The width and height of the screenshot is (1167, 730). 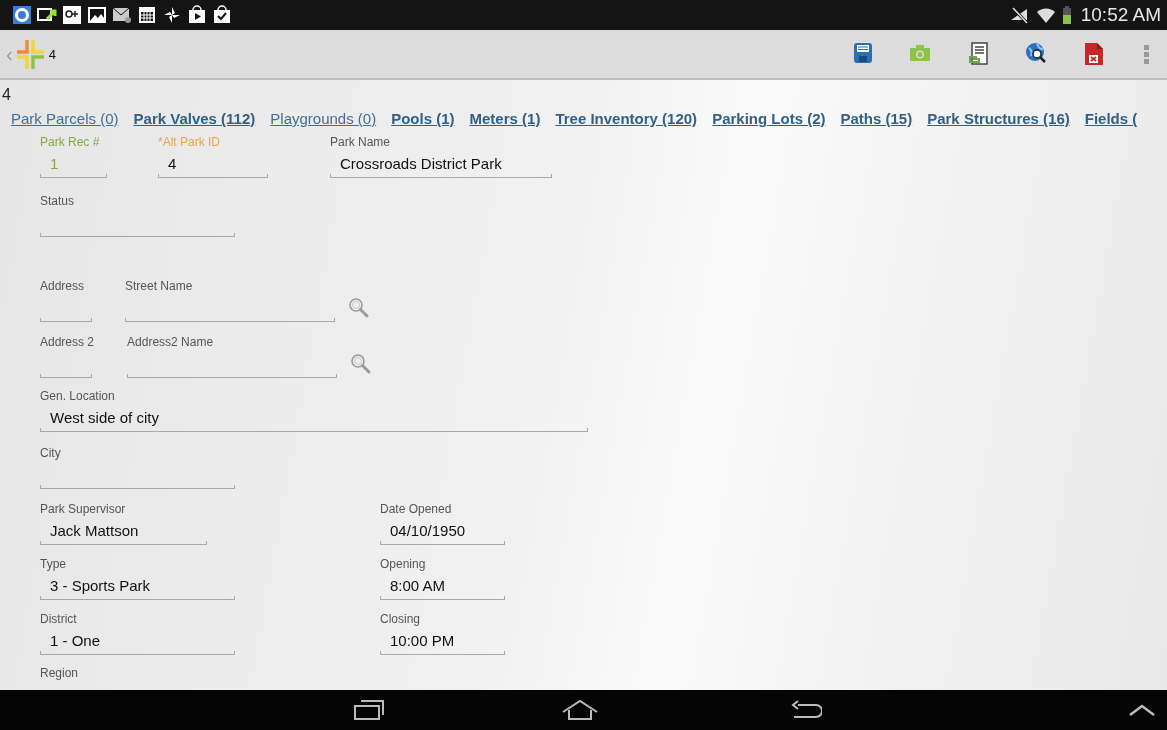 I want to click on related-records-link: Park Parcels (0), so click(x=65, y=118).